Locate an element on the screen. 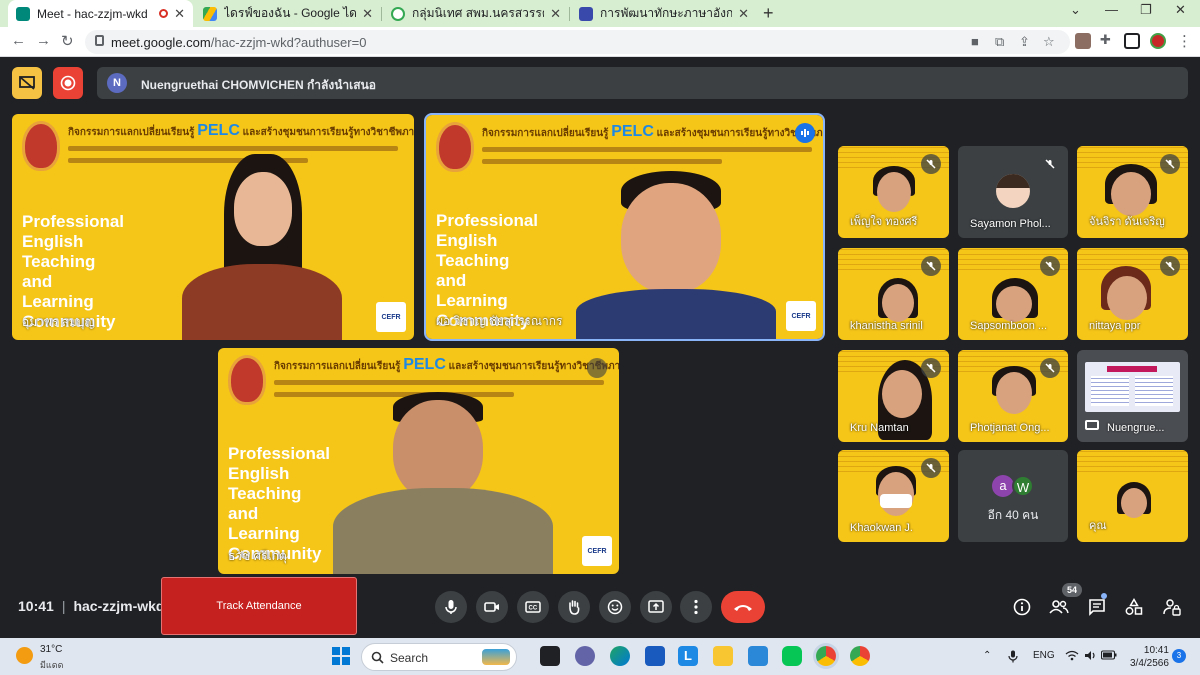 The image size is (1200, 675). weather-sun-icon is located at coordinates (24, 655).